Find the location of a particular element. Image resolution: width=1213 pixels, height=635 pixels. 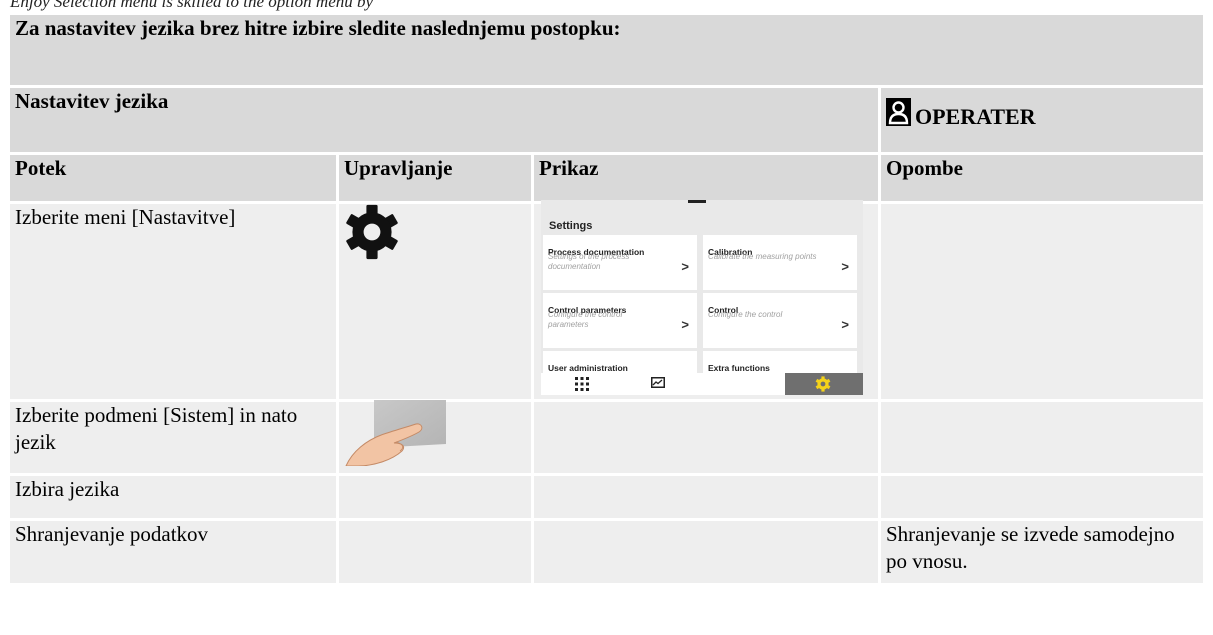

bottom-nav-bar is located at coordinates (702, 384).